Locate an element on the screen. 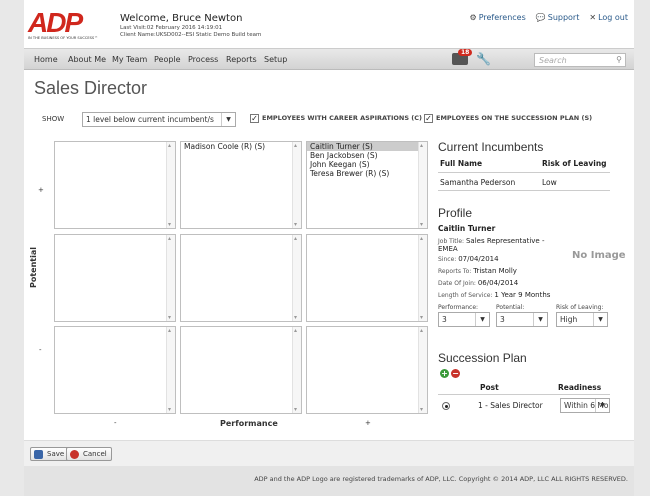  job-title-row: Job Title: Sales Representative - EMEA is located at coordinates (498, 245).